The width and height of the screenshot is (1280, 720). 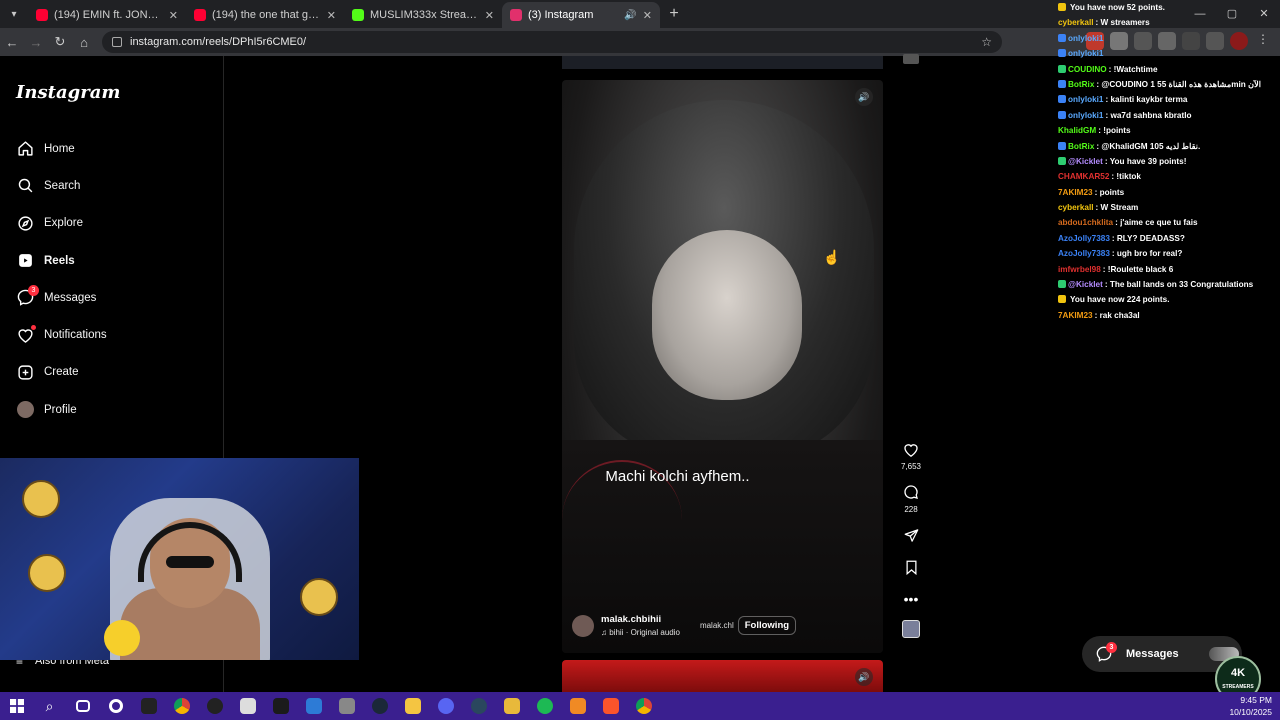 I want to click on next-reel-preview: 🔊, so click(x=722, y=676).